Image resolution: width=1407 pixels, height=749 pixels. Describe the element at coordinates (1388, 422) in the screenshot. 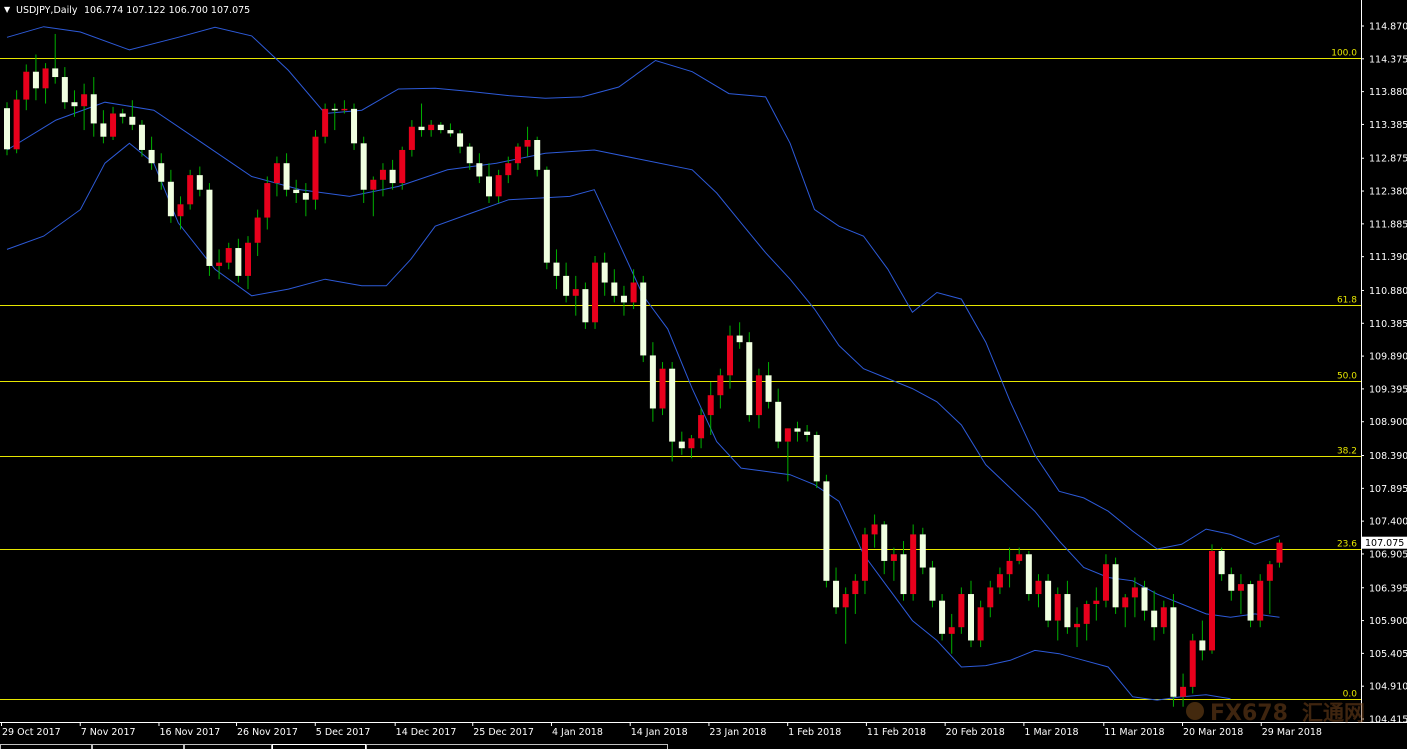

I see `price-label: 108.900` at that location.